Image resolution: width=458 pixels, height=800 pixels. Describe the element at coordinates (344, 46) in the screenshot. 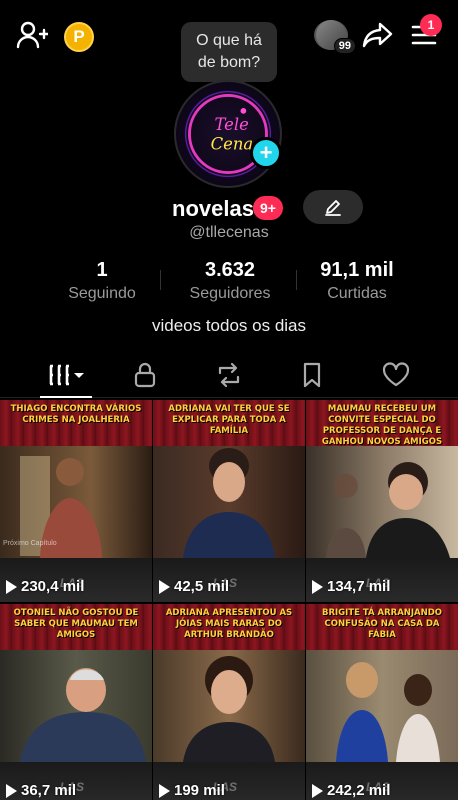

I see `profile-views-count: 99` at that location.